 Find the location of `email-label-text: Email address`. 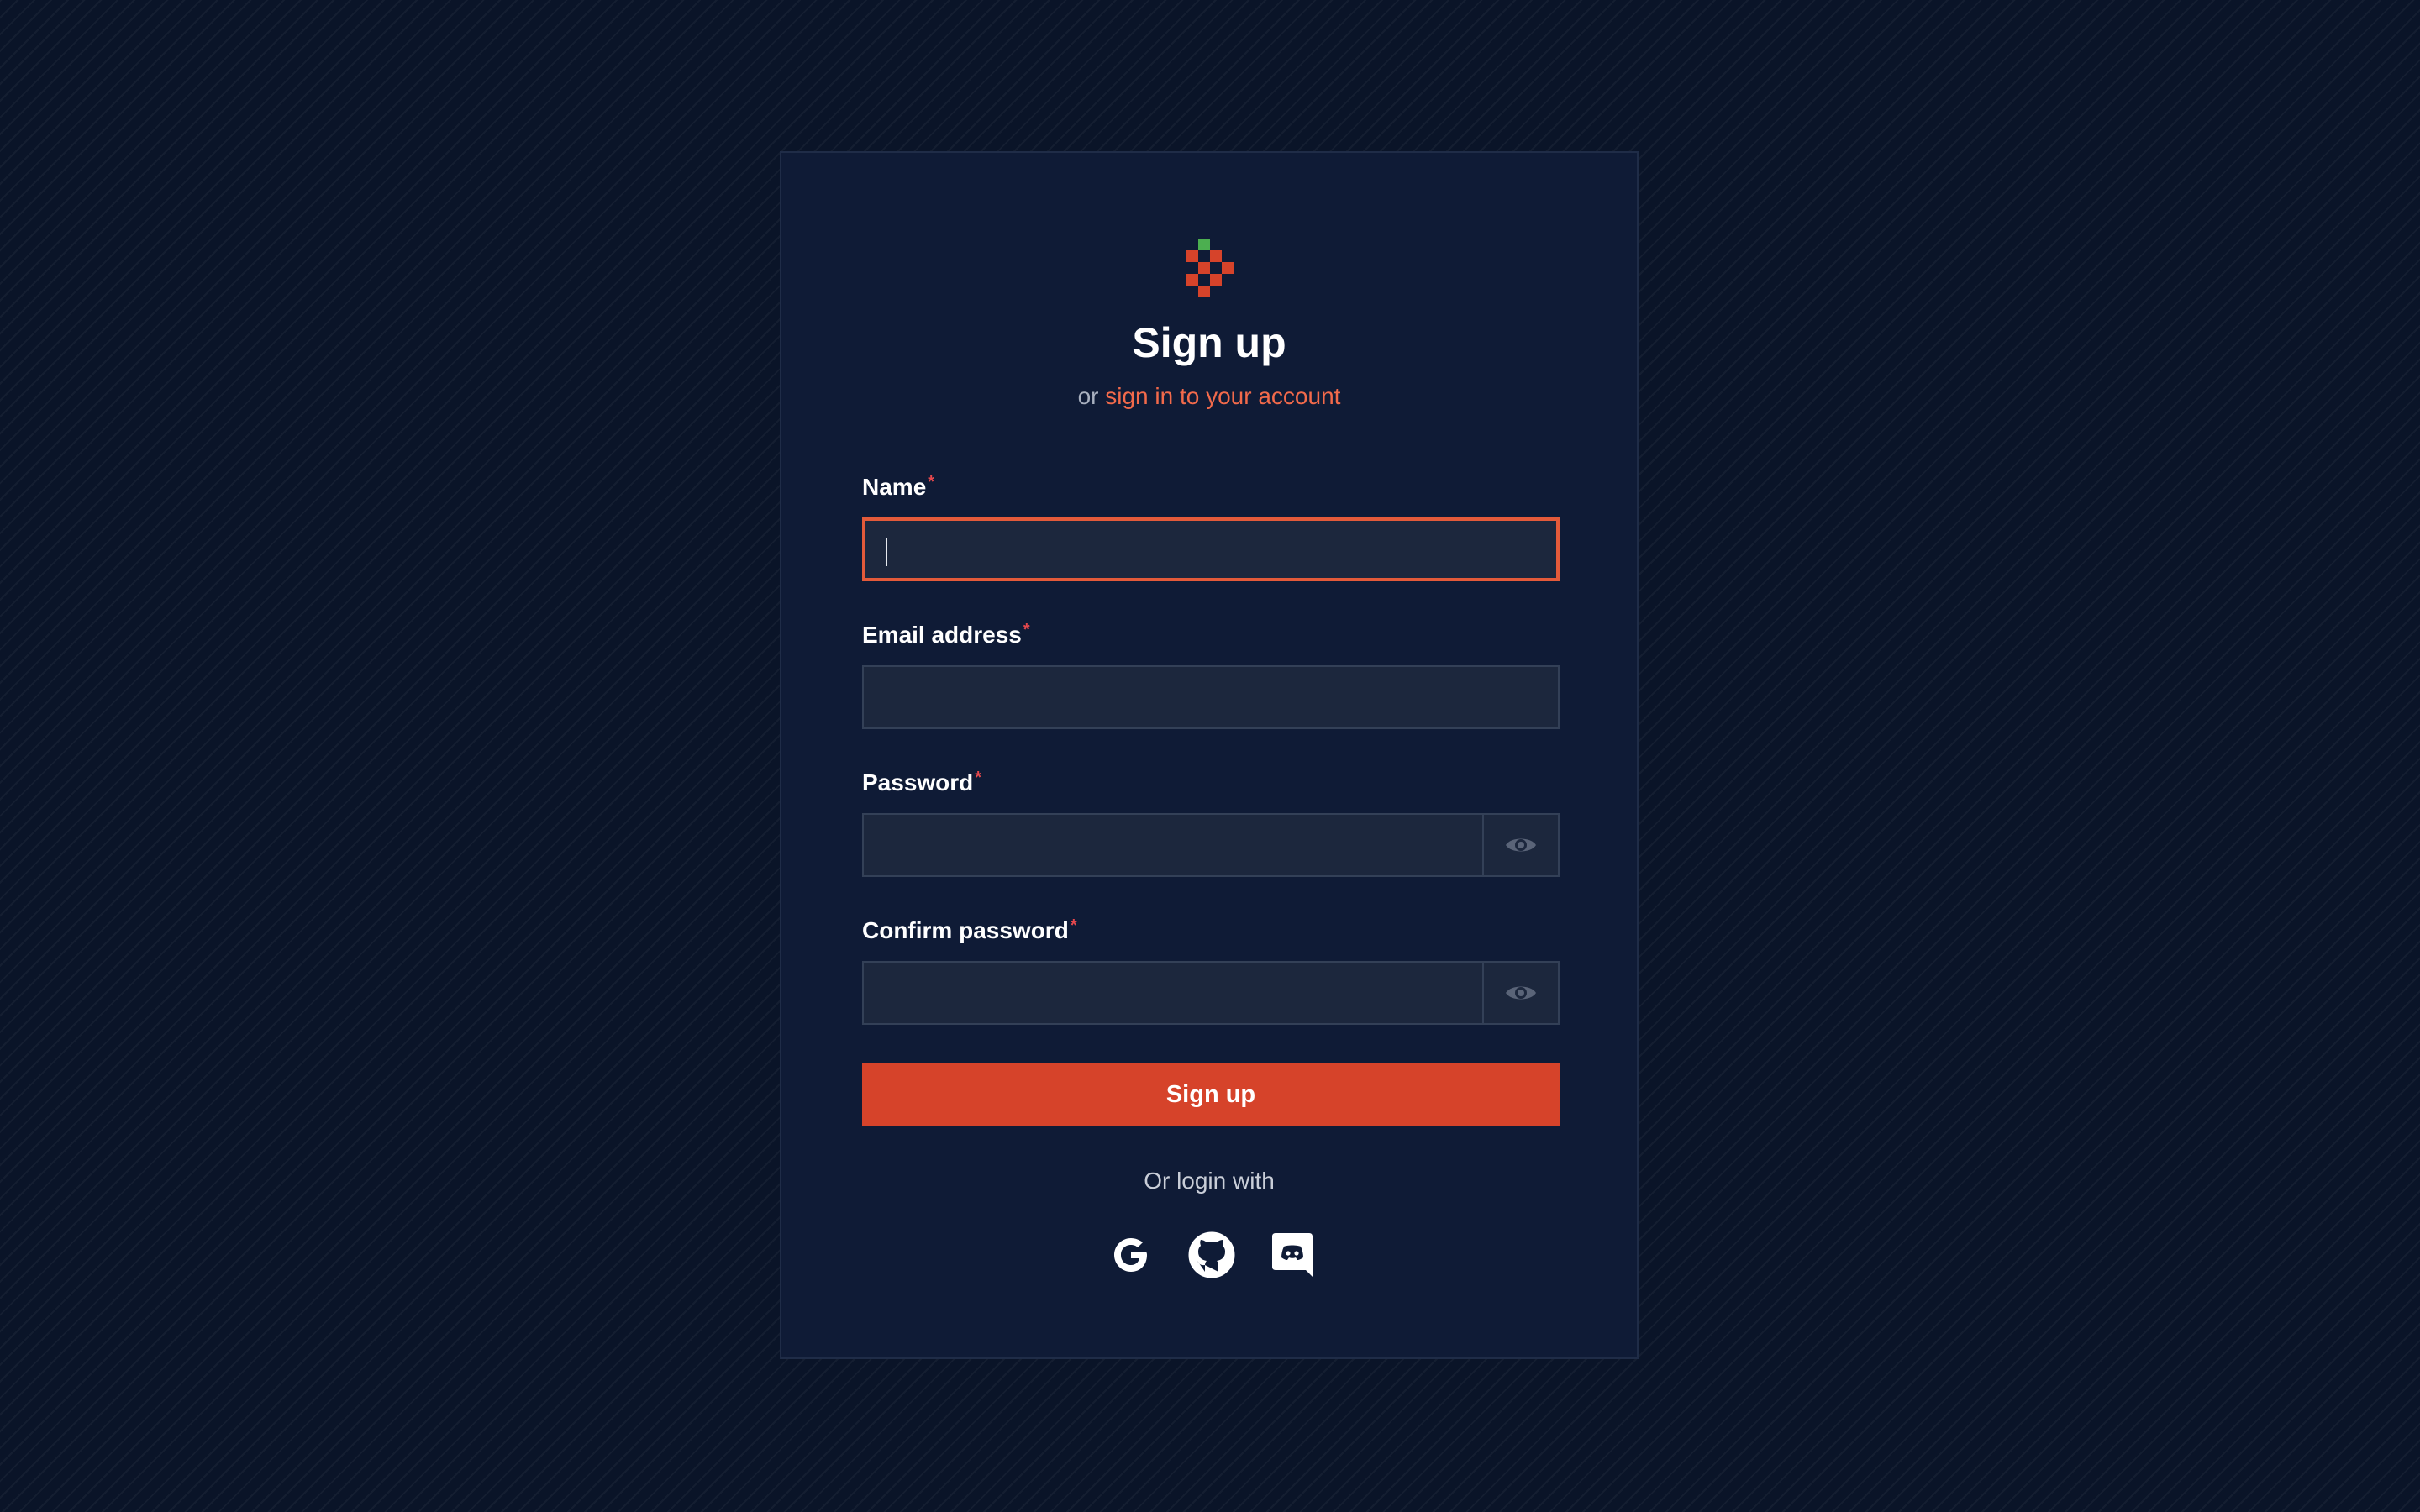

email-label-text: Email address is located at coordinates (942, 635).